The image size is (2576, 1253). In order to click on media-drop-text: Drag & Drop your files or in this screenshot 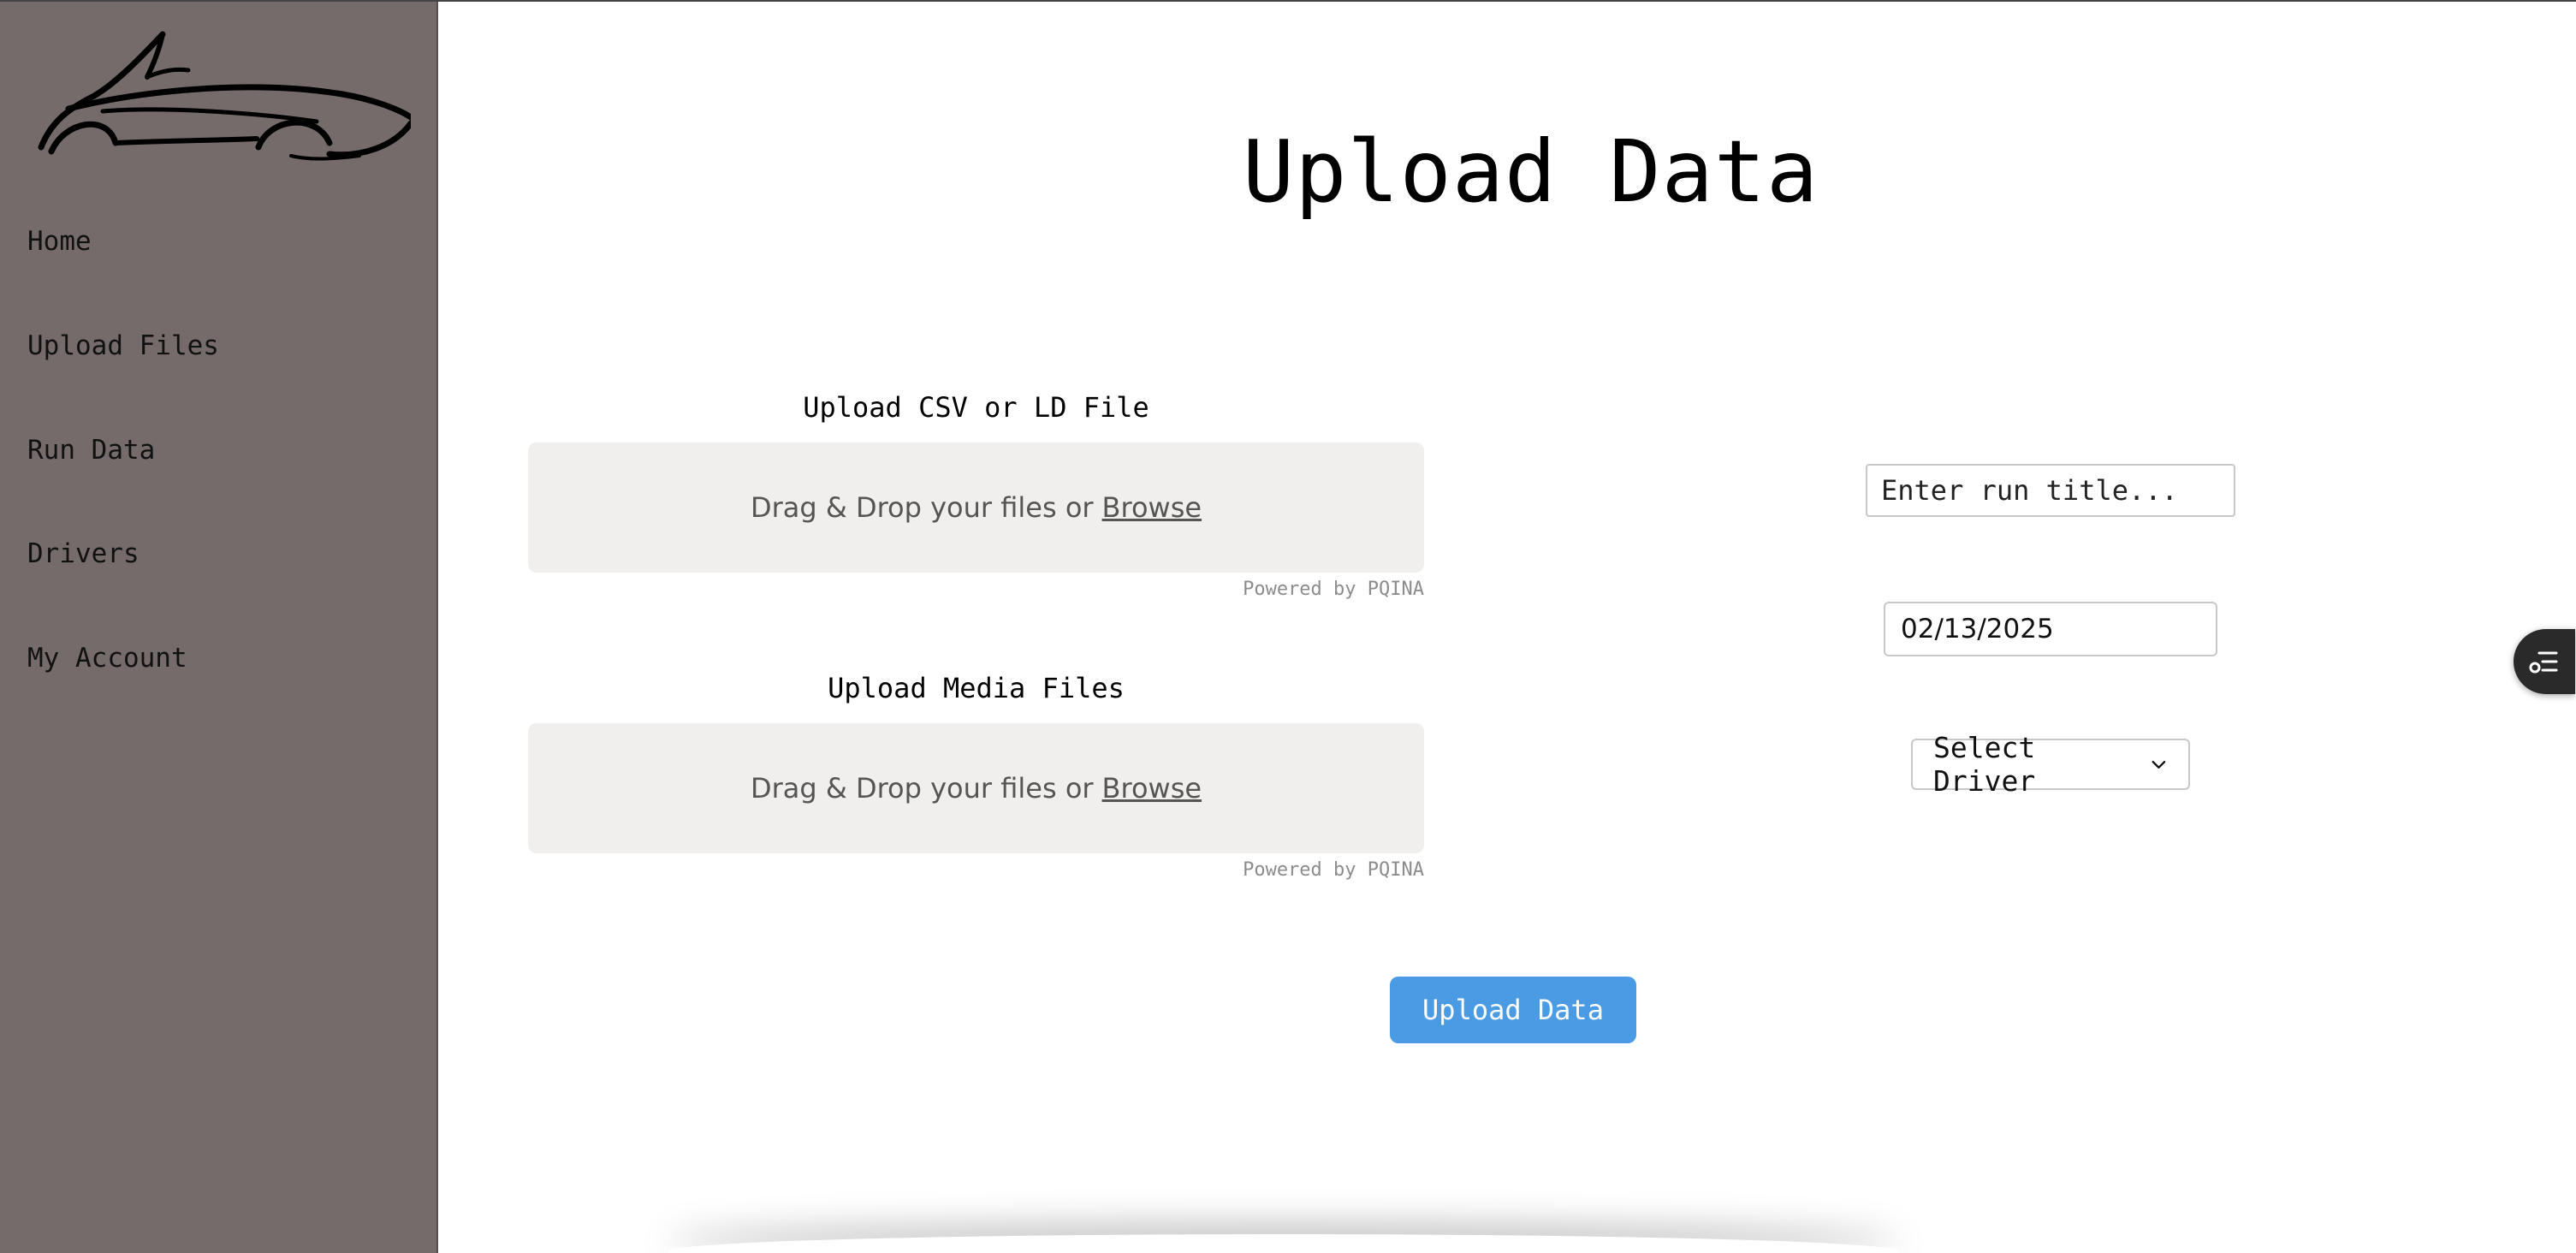, I will do `click(922, 788)`.